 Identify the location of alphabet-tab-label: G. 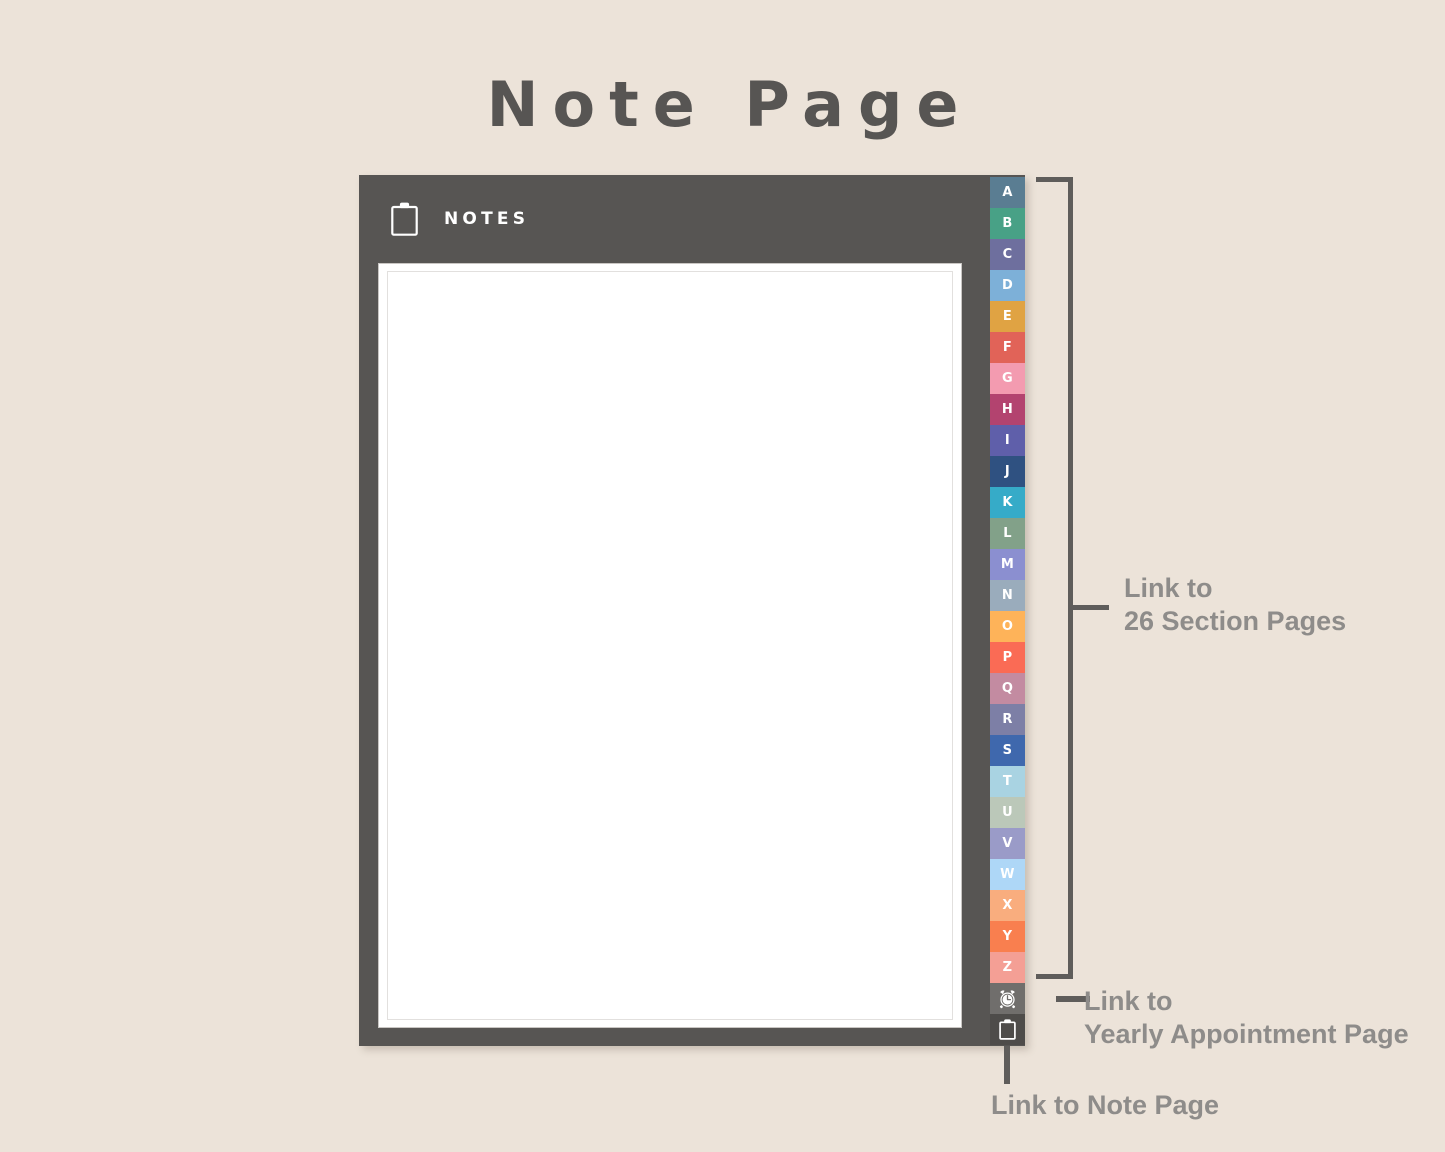
(1007, 378).